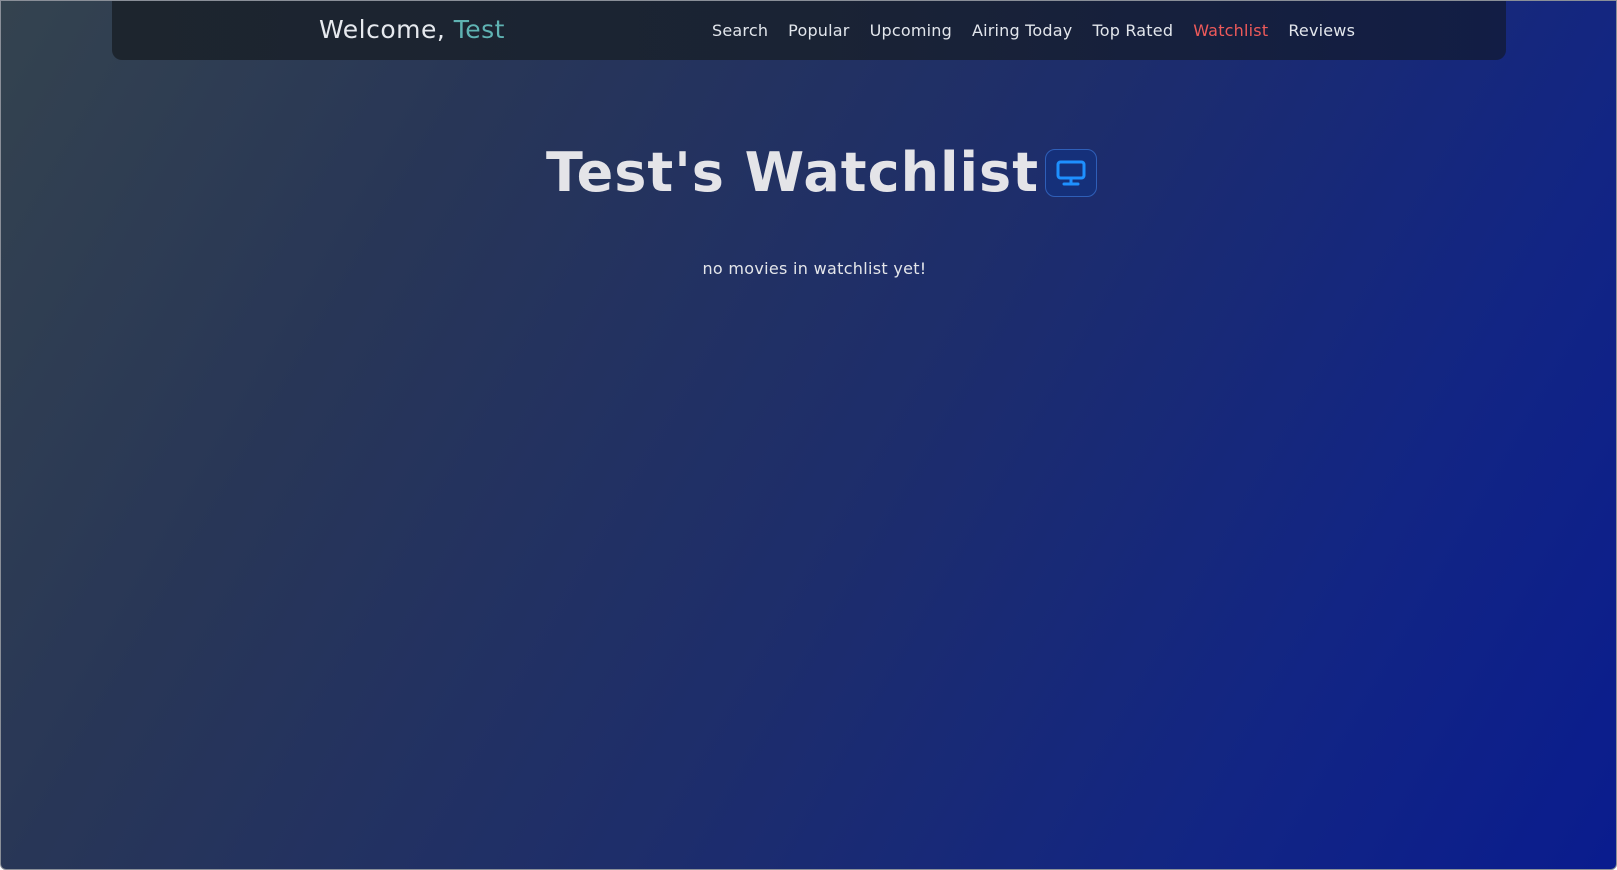 This screenshot has width=1617, height=870. What do you see at coordinates (1022, 30) in the screenshot?
I see `nav-item-airing-today: Airing Today` at bounding box center [1022, 30].